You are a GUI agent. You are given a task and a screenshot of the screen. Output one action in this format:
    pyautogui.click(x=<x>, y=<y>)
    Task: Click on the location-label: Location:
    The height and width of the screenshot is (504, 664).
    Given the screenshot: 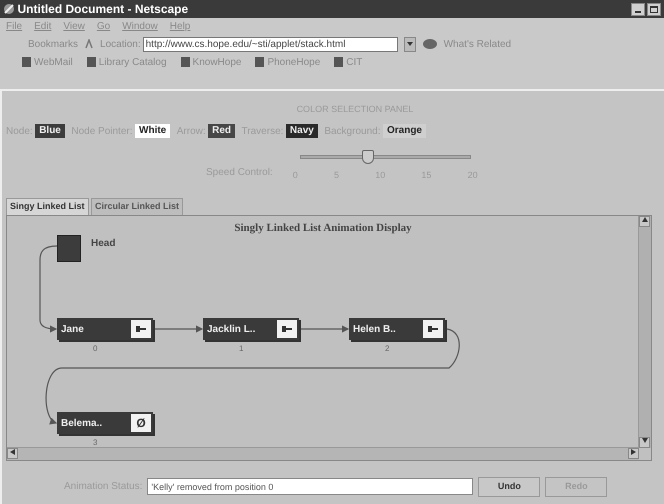 What is the action you would take?
    pyautogui.click(x=120, y=45)
    